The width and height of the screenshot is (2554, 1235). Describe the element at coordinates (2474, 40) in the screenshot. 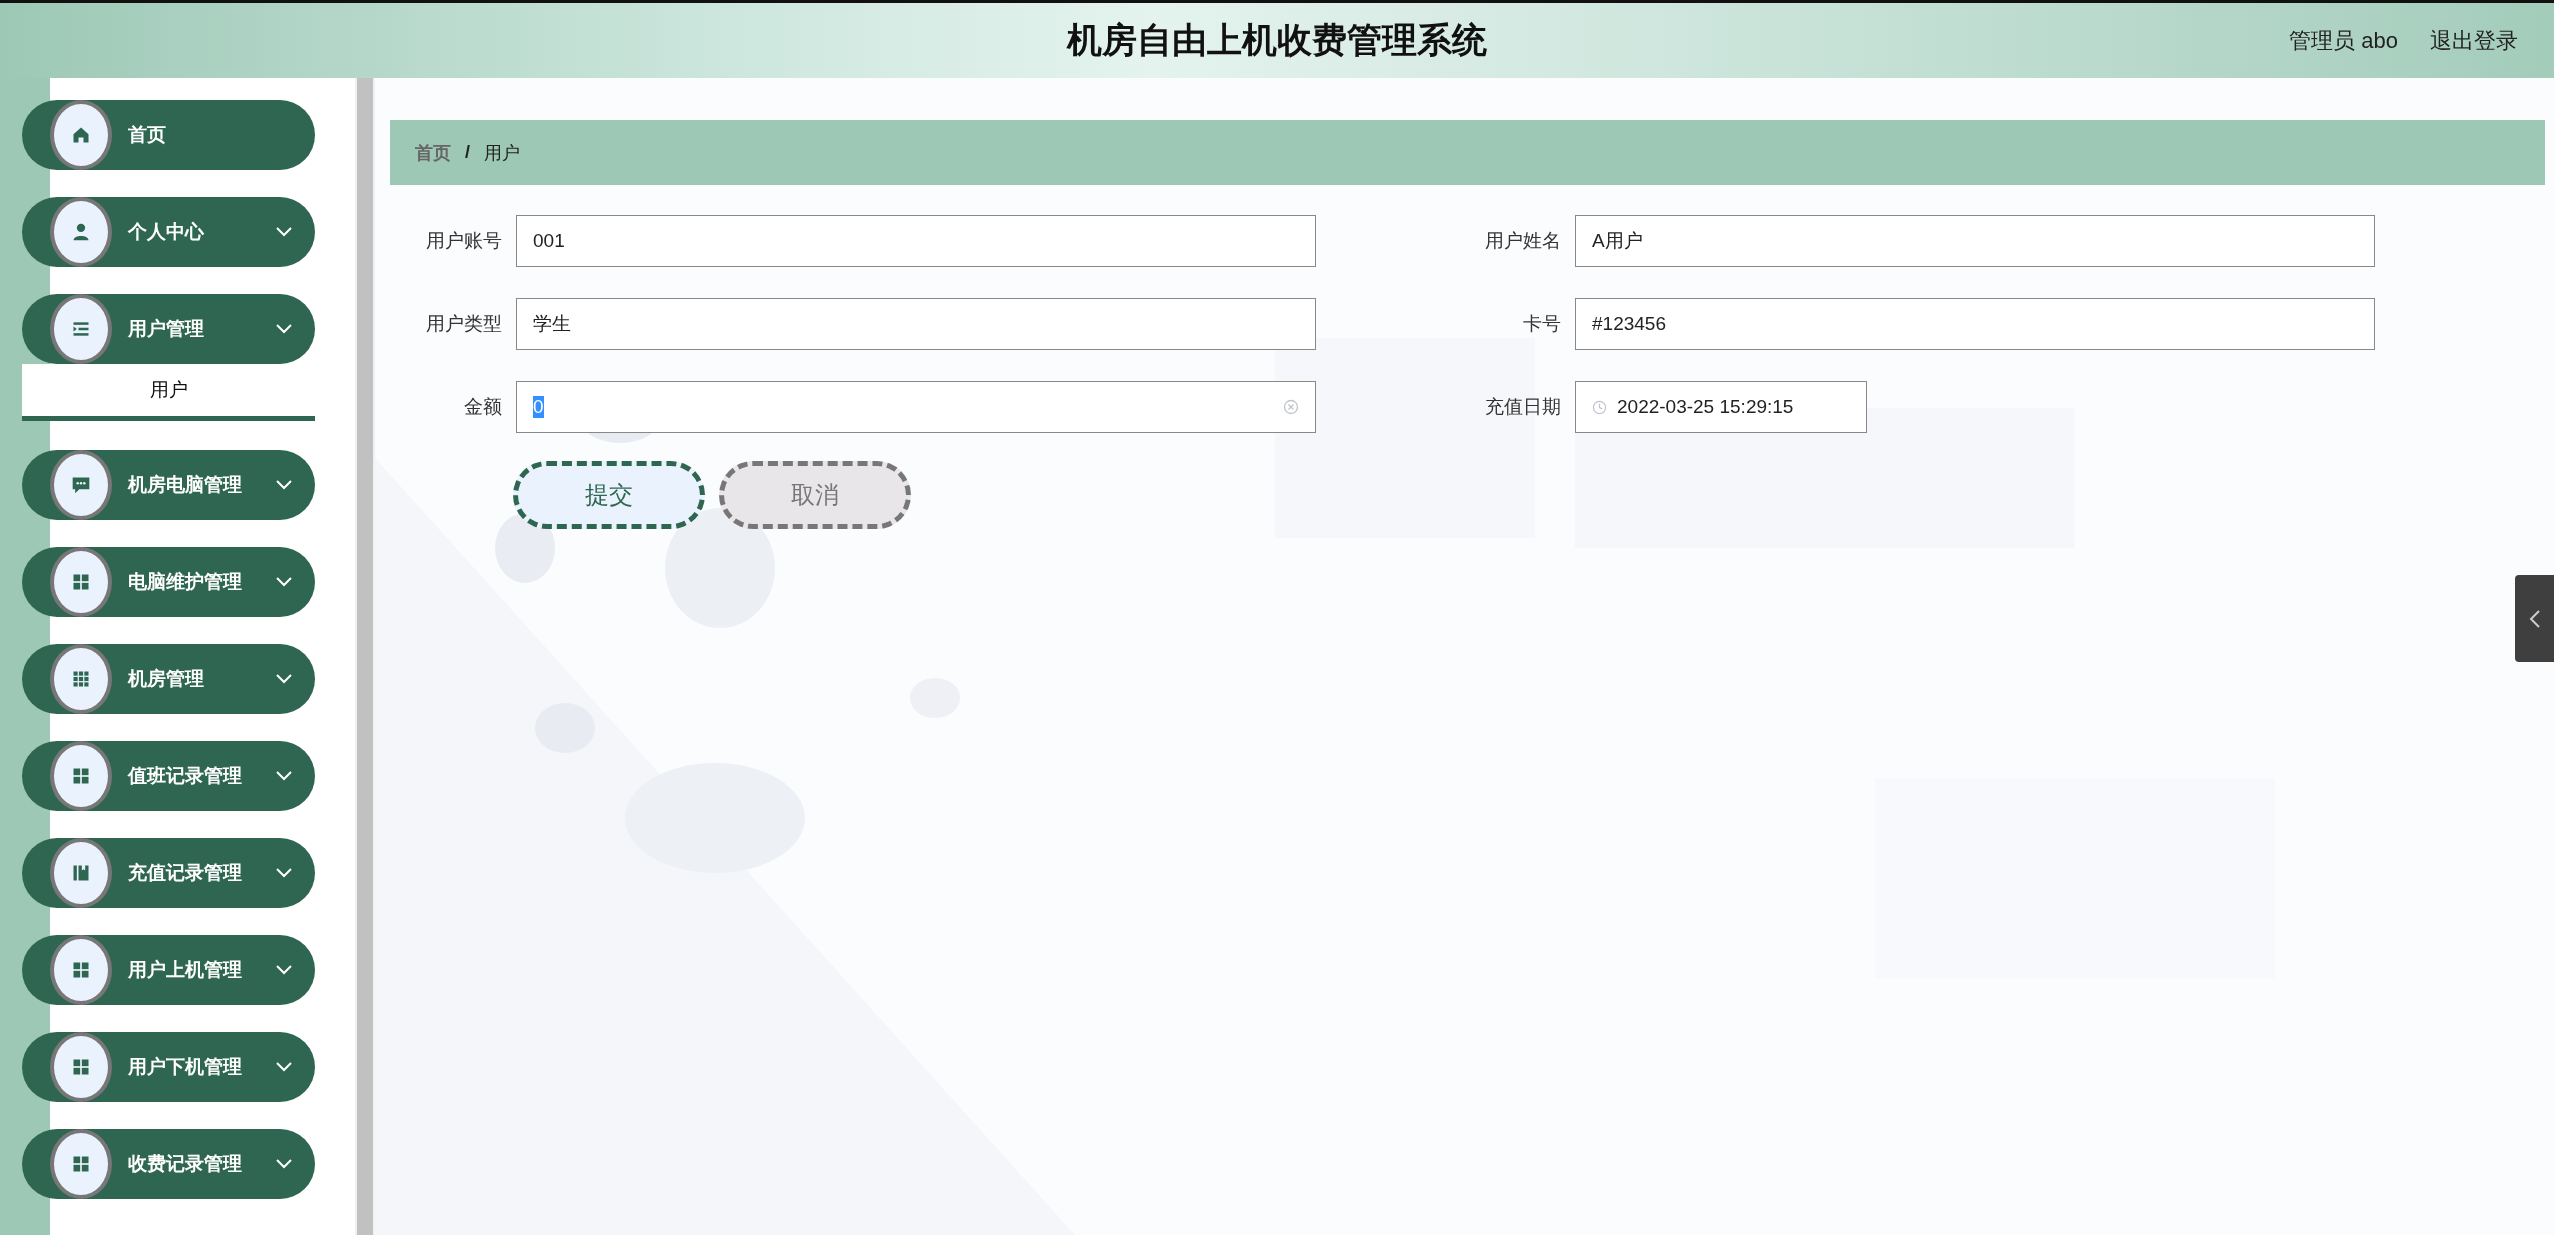

I see `logout-link: 退出登录` at that location.